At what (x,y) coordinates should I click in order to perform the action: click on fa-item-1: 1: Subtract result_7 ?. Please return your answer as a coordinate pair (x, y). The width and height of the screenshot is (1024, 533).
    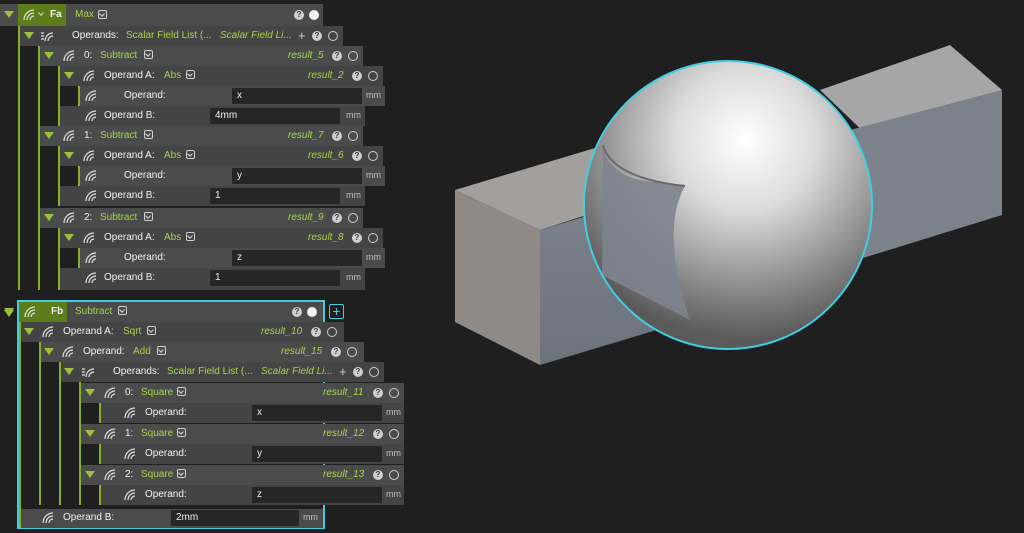
    Looking at the image, I should click on (201, 136).